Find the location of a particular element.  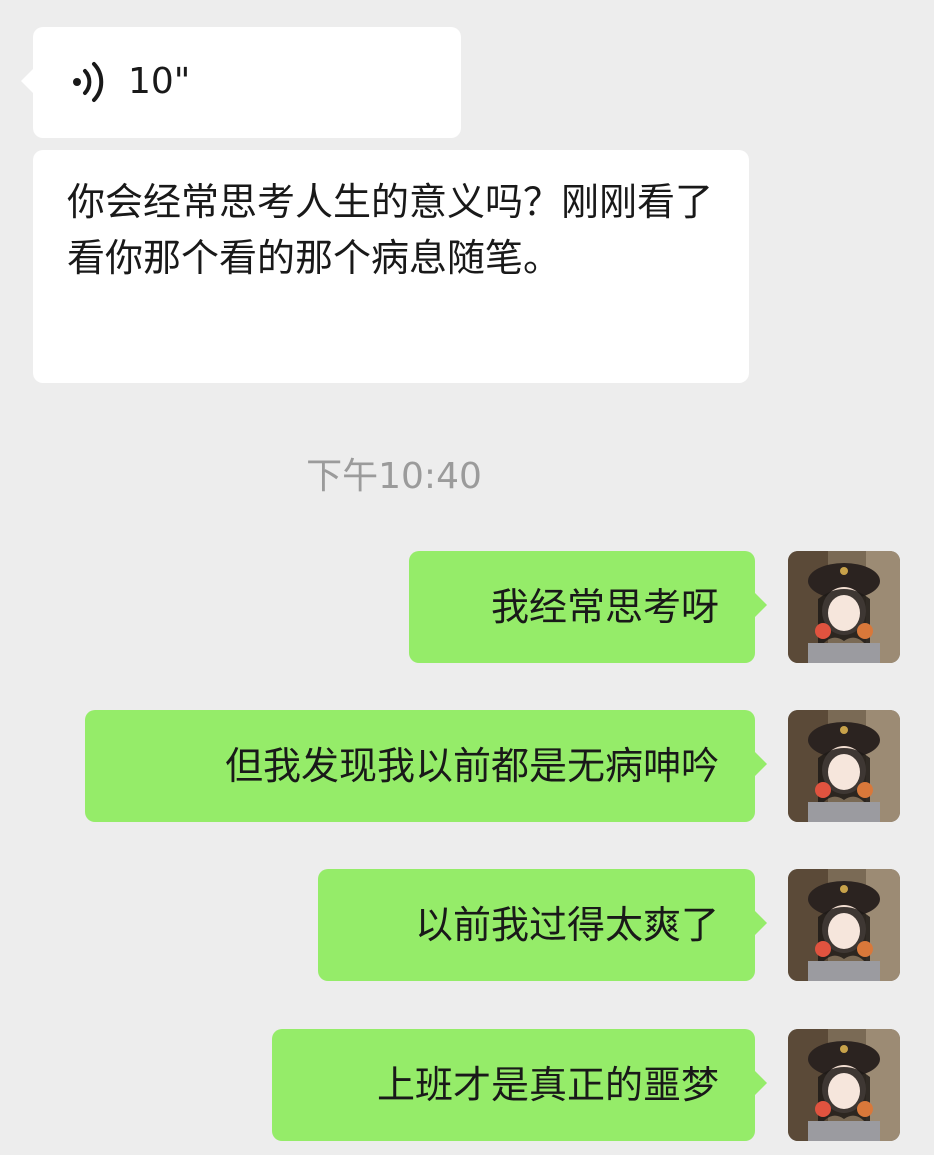

outgoing-message-bubble: 上班才是真正的噩梦 is located at coordinates (519, 1085).